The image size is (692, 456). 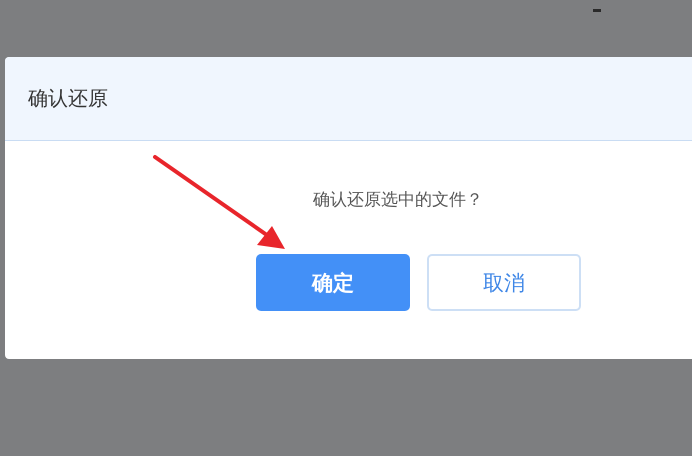 What do you see at coordinates (68, 98) in the screenshot?
I see `dialog-title: 确认还原` at bounding box center [68, 98].